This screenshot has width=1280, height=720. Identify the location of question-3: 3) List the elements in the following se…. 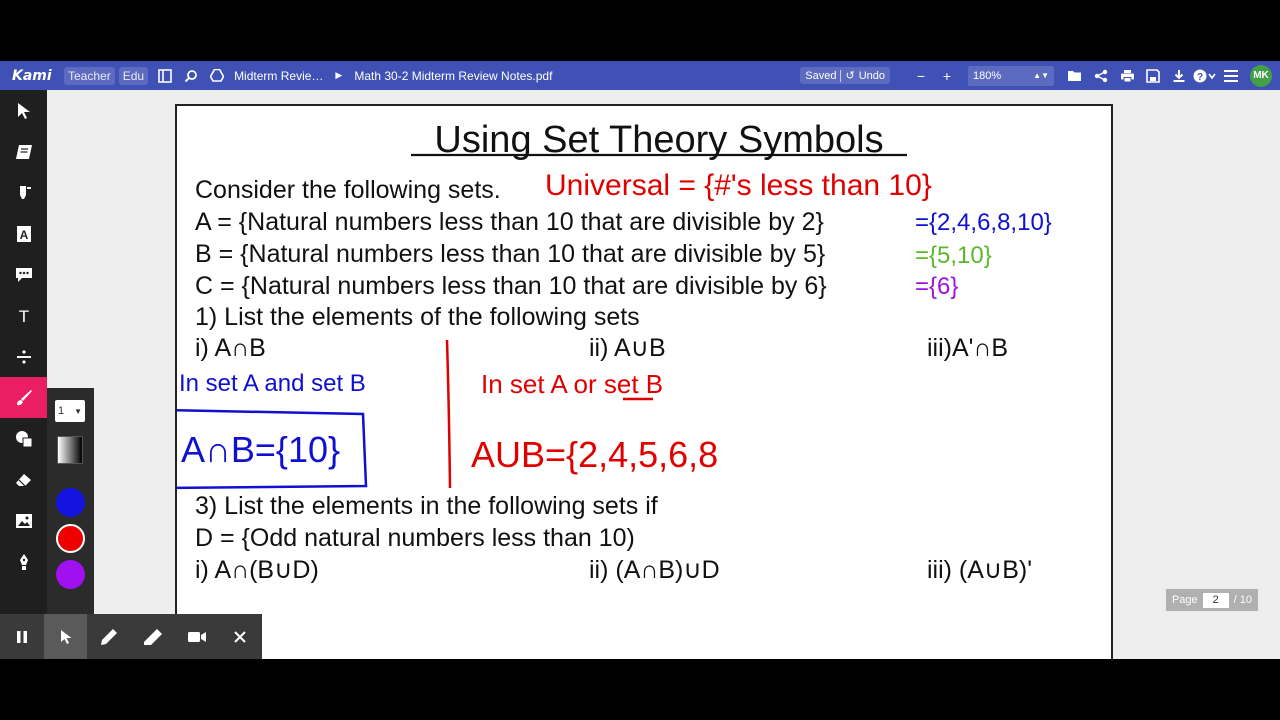
(426, 506).